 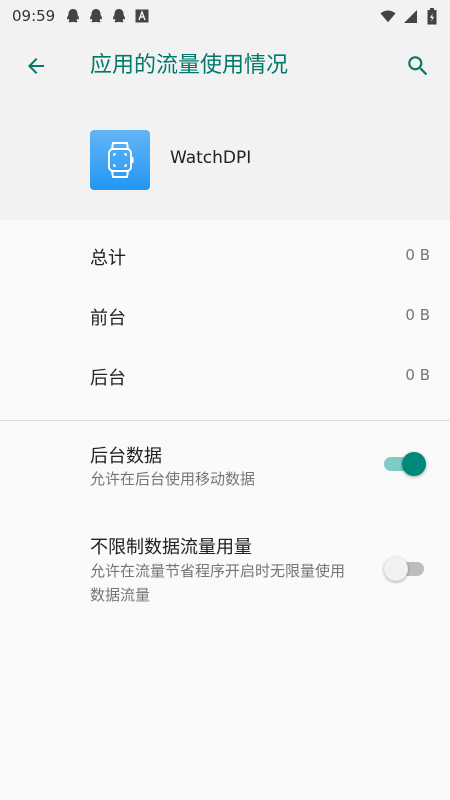 What do you see at coordinates (225, 376) in the screenshot?
I see `usage-row-background: 后台 0 B` at bounding box center [225, 376].